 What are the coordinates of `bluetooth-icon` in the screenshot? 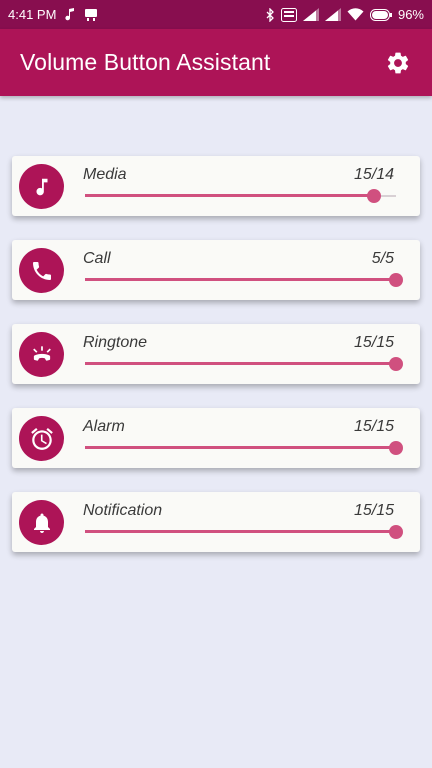 It's located at (270, 14).